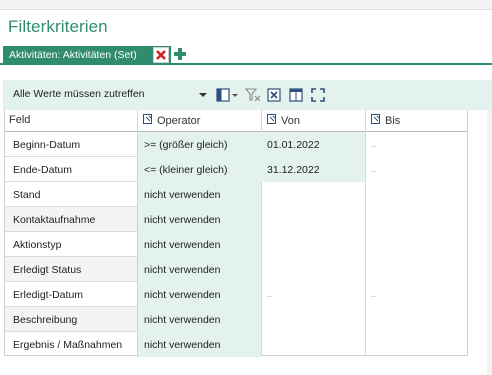  What do you see at coordinates (48, 295) in the screenshot?
I see `cell-feld: Erledigt-Datum` at bounding box center [48, 295].